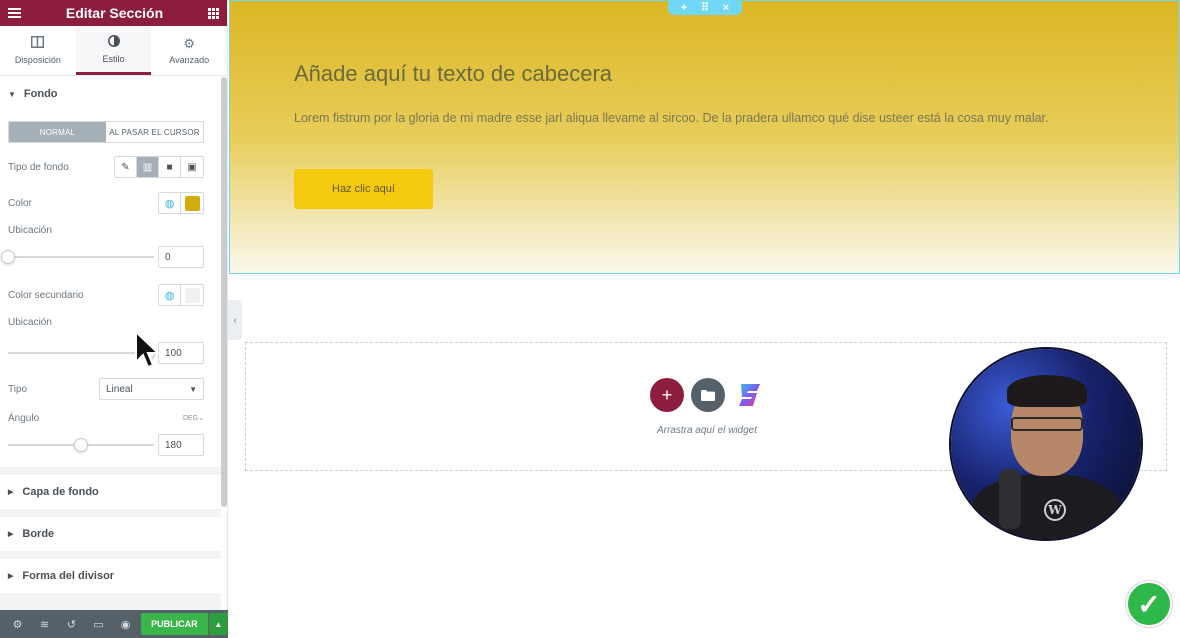 Image resolution: width=1180 pixels, height=638 pixels. I want to click on responsive-icon: ▭, so click(98, 624).